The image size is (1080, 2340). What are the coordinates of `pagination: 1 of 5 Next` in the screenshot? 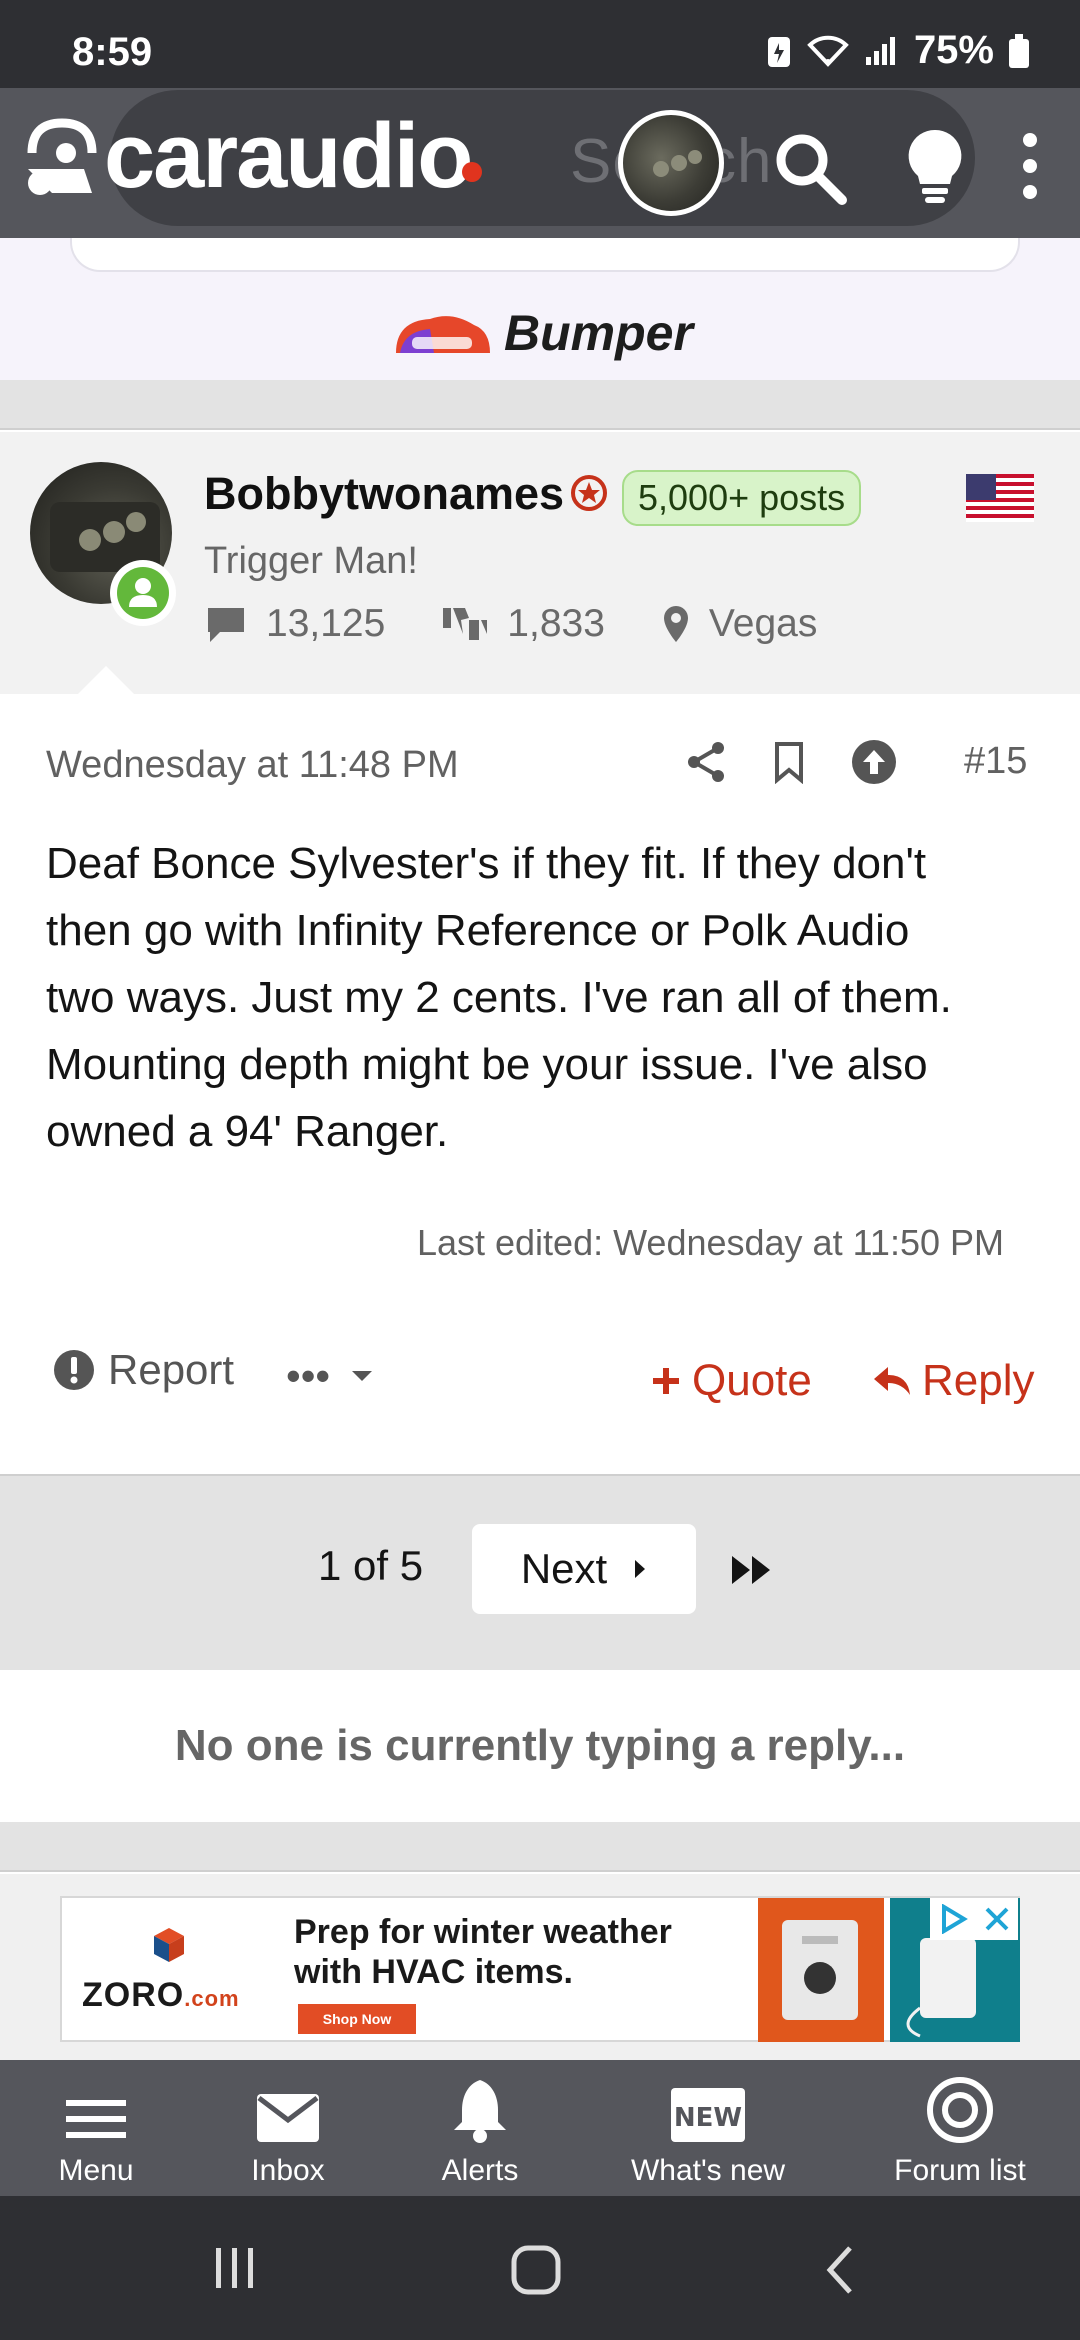 It's located at (540, 1572).